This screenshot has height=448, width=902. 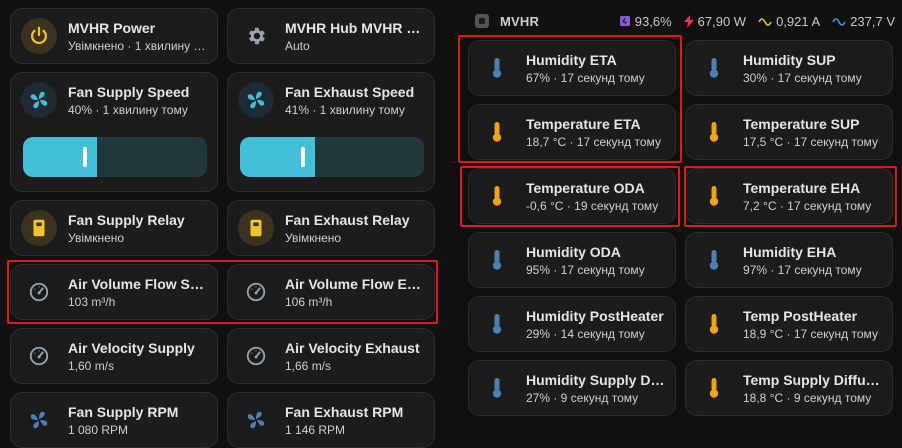 I want to click on tile-state: Увімкнено · 1 хвилину тому, so click(x=137, y=45).